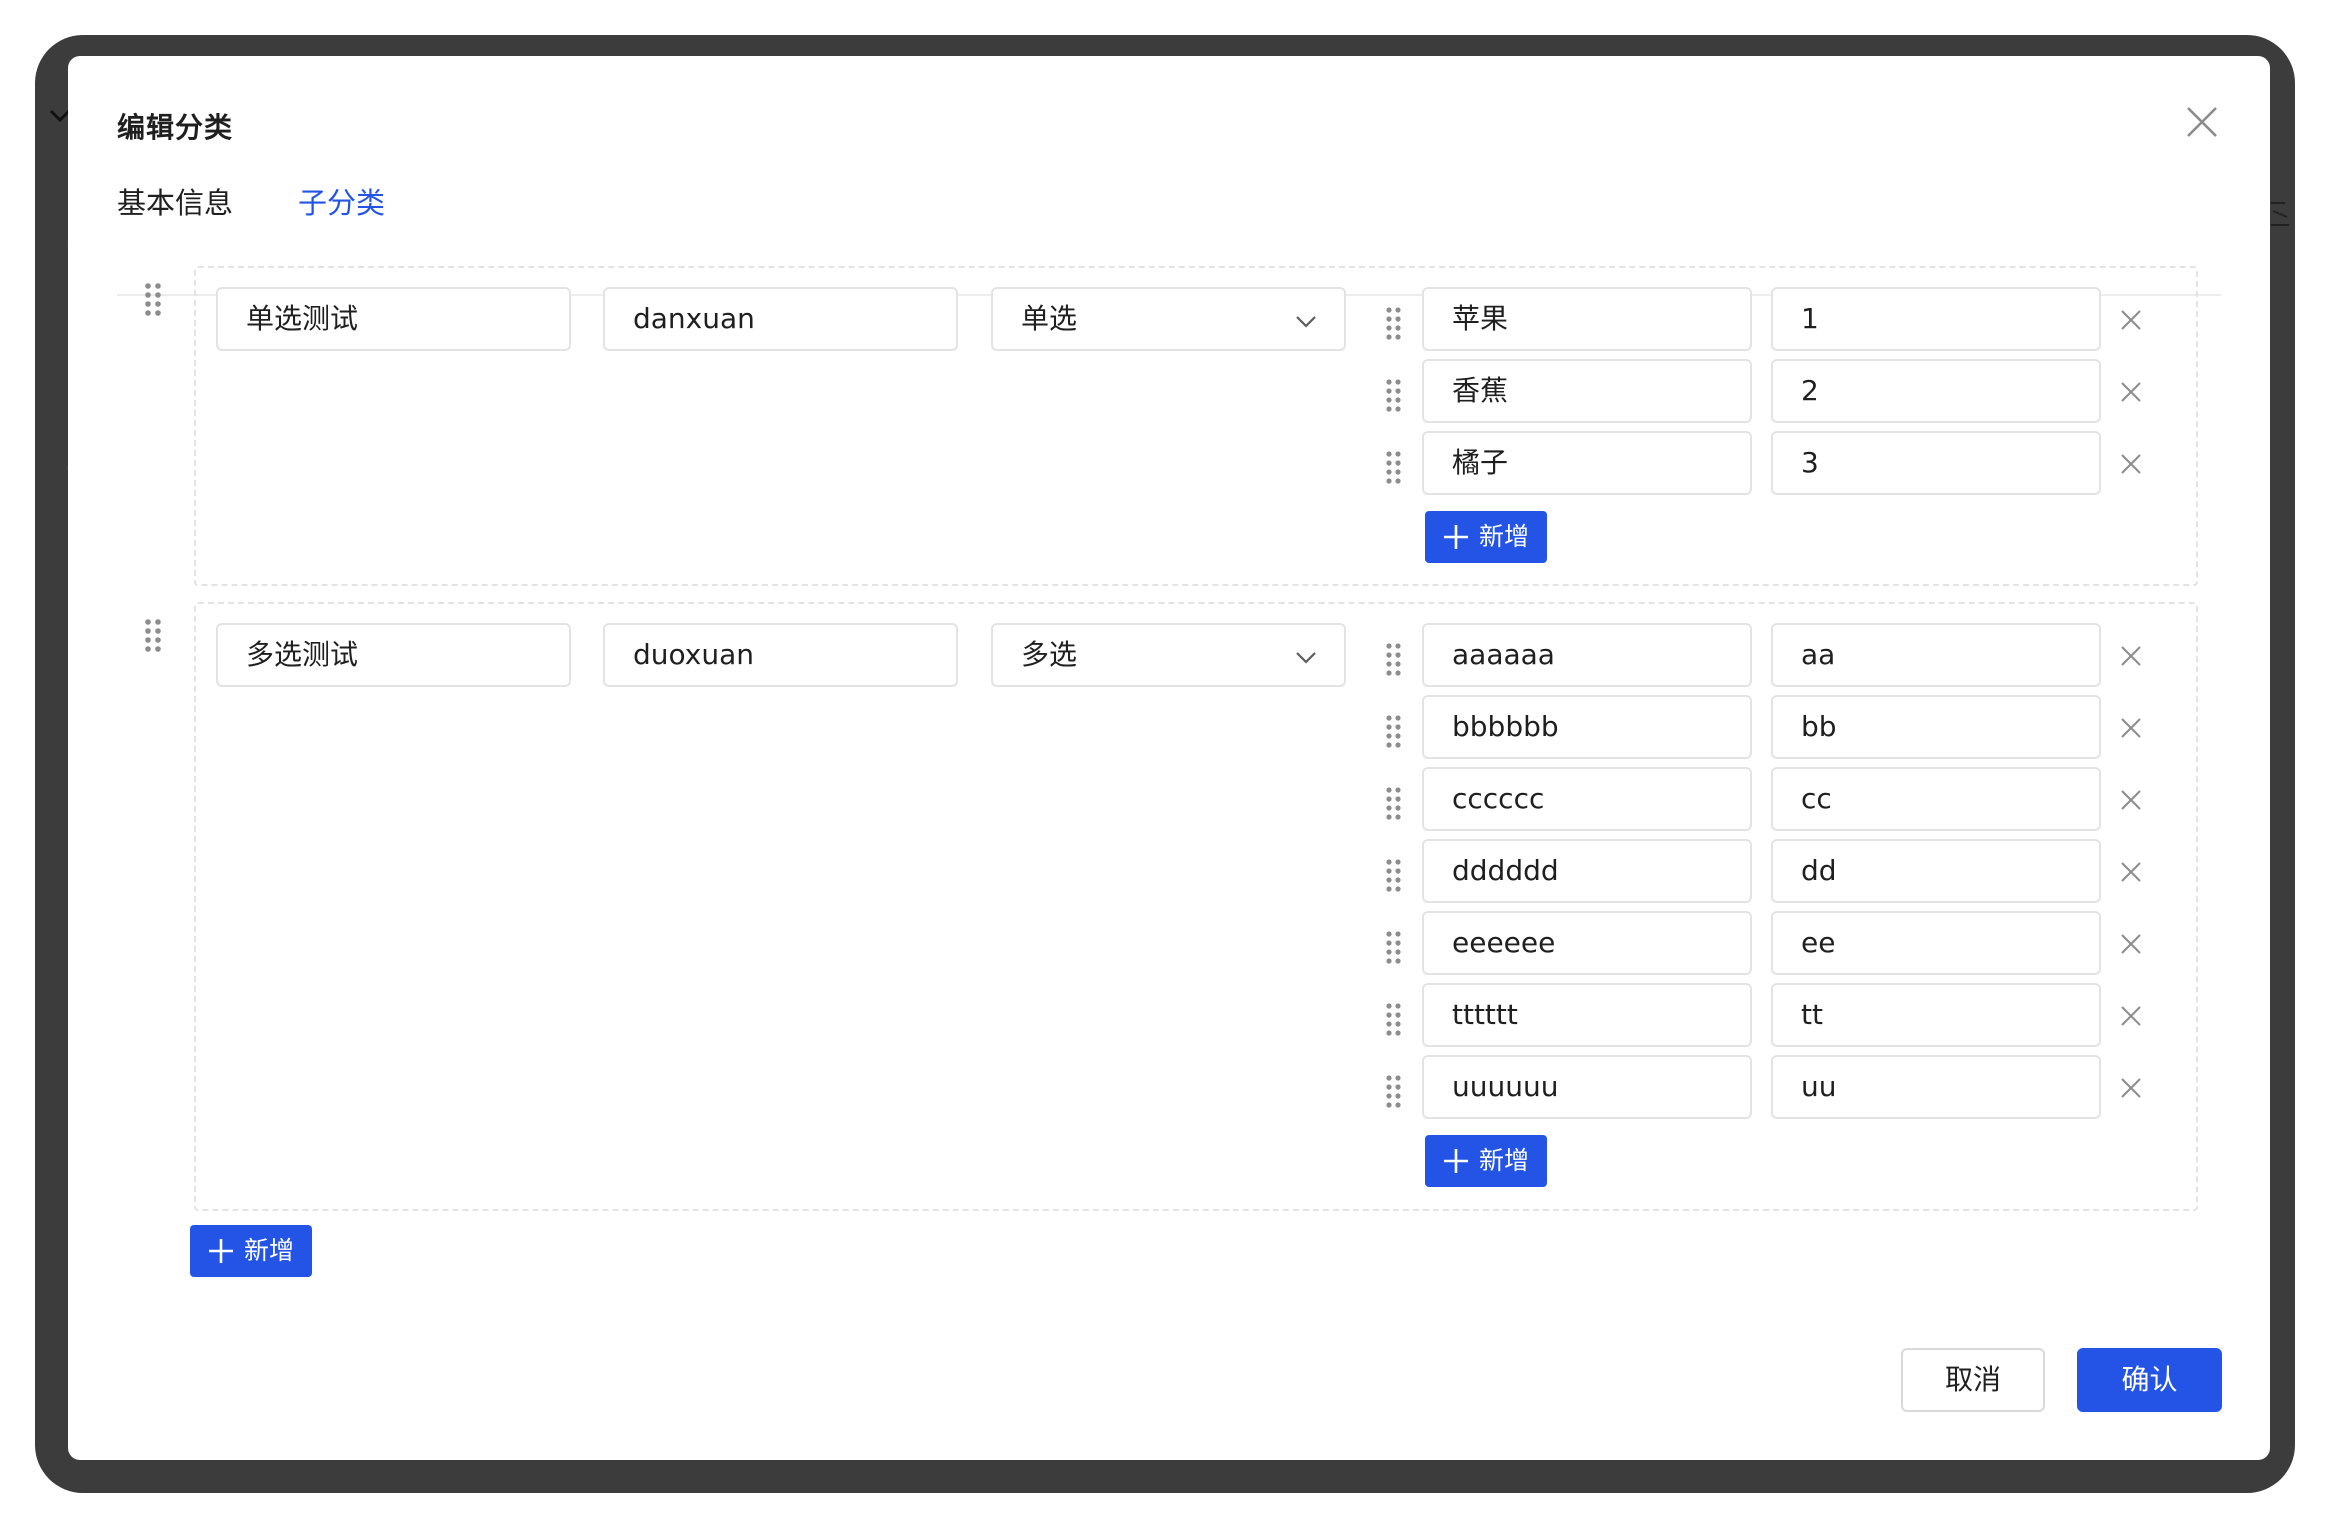 The height and width of the screenshot is (1528, 2330). Describe the element at coordinates (1936, 655) in the screenshot. I see `option-value-input: aa` at that location.